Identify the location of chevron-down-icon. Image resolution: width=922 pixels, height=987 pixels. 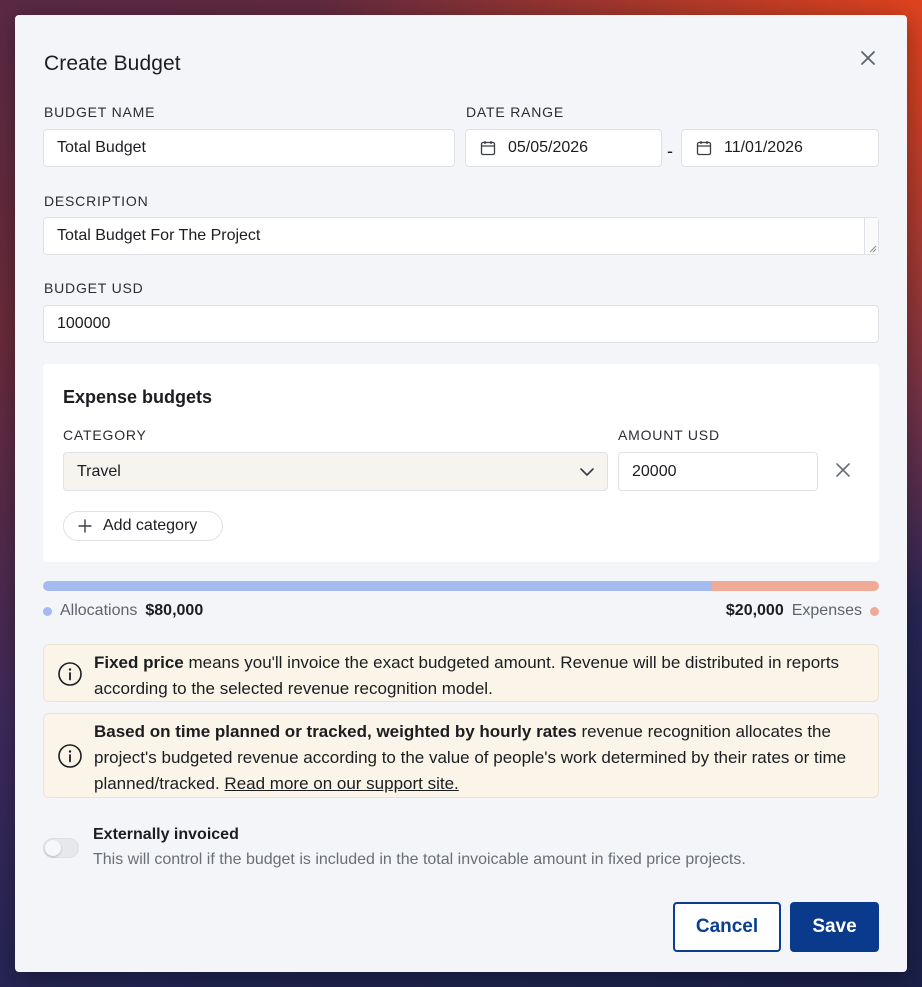
(587, 472).